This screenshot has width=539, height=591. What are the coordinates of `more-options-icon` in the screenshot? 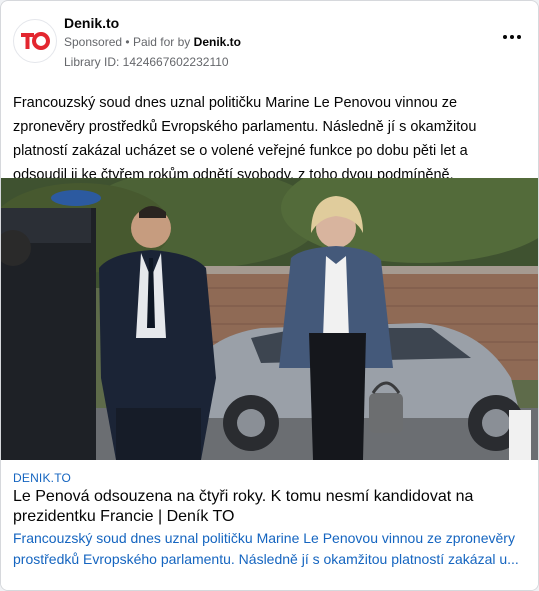 It's located at (512, 37).